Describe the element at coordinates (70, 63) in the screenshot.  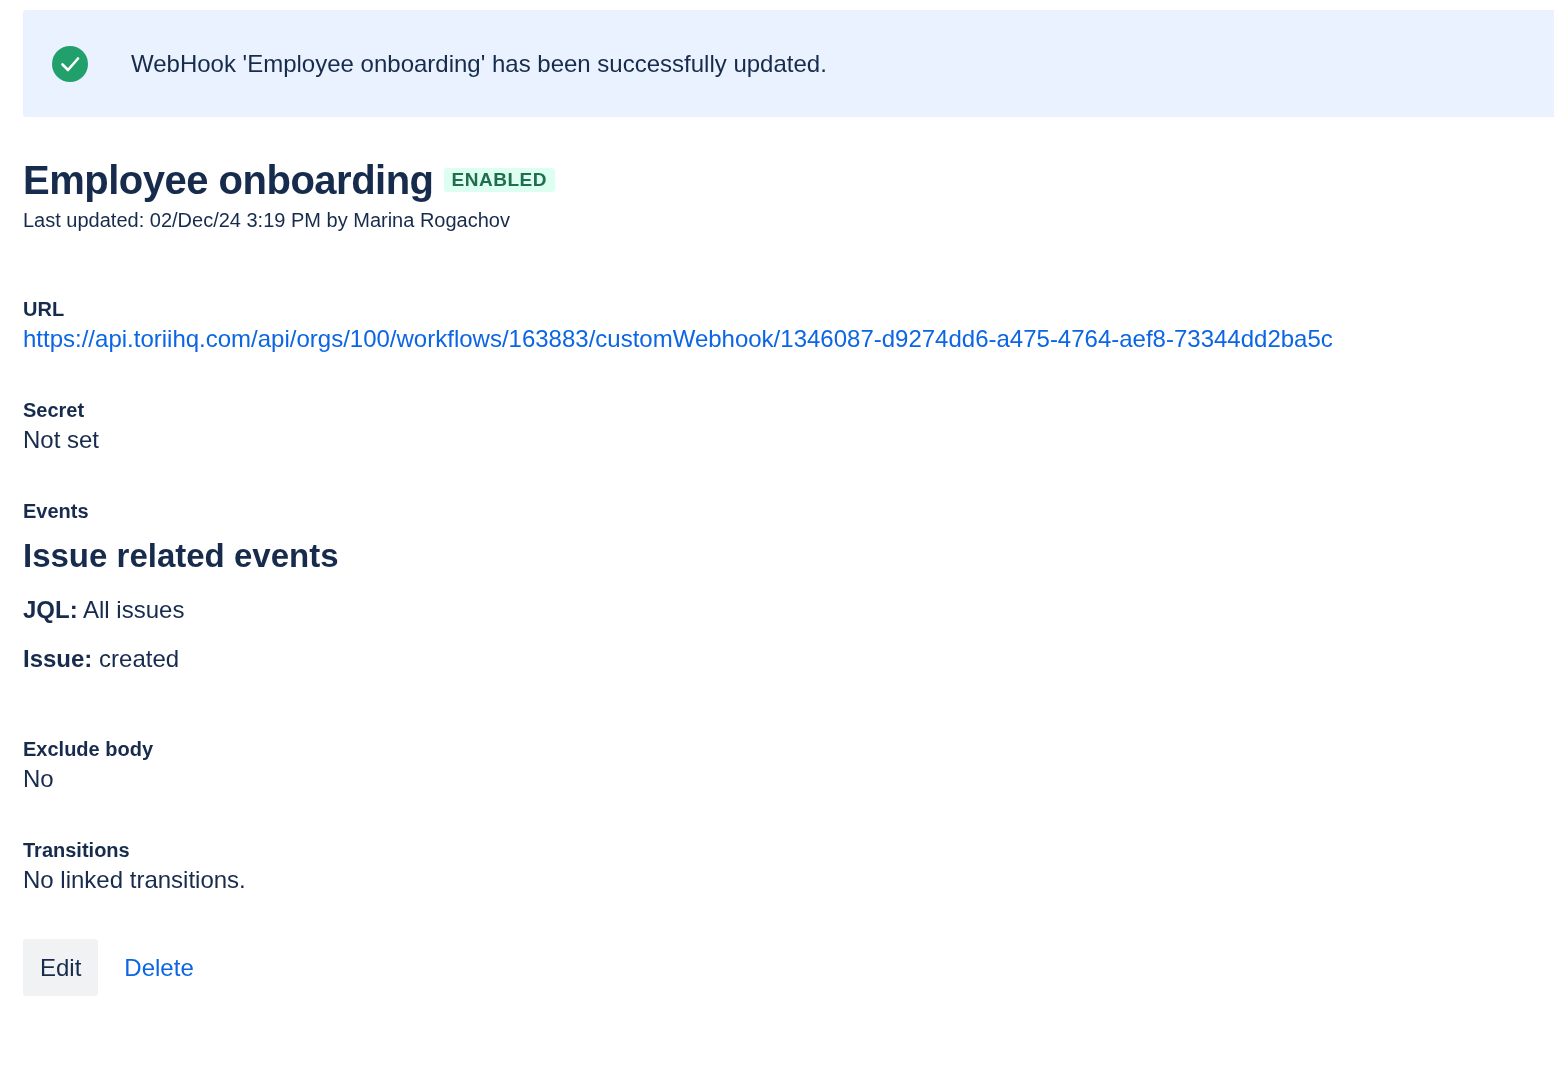
I see `check-icon` at that location.